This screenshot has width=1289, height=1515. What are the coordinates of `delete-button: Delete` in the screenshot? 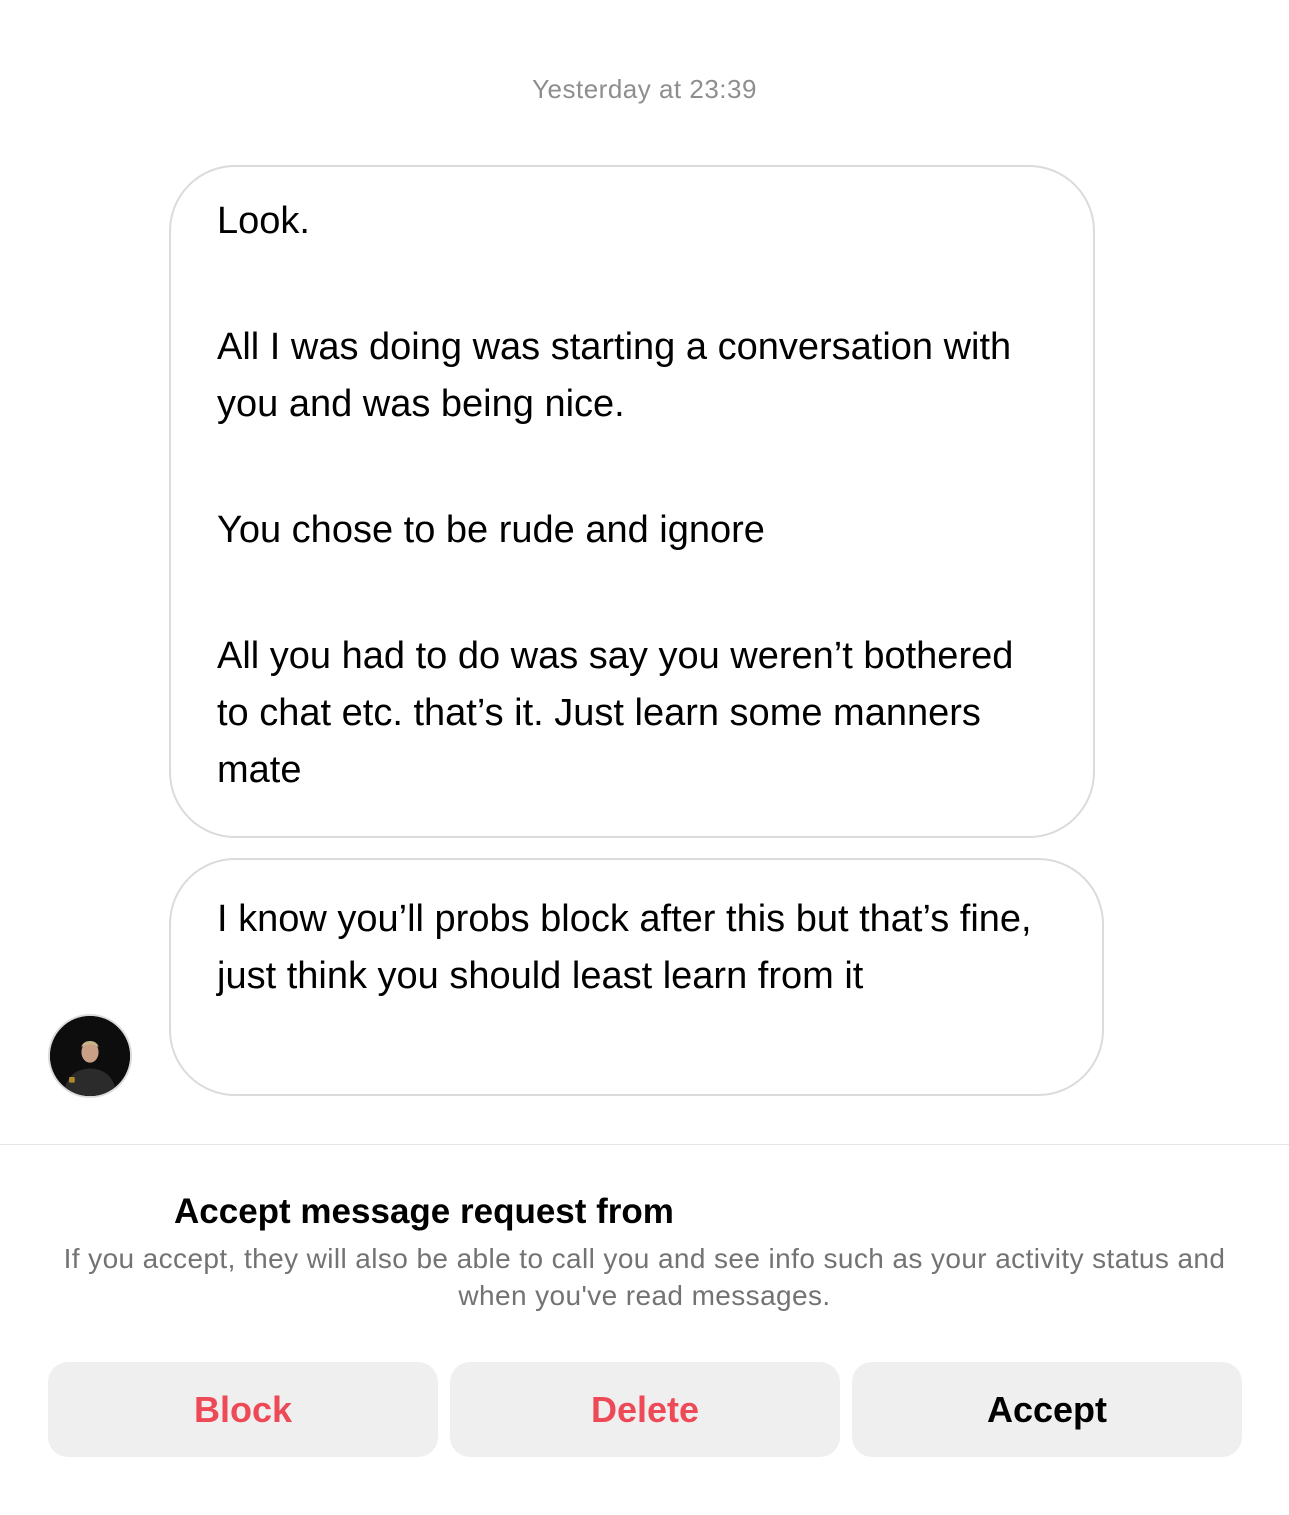 It's located at (645, 1409).